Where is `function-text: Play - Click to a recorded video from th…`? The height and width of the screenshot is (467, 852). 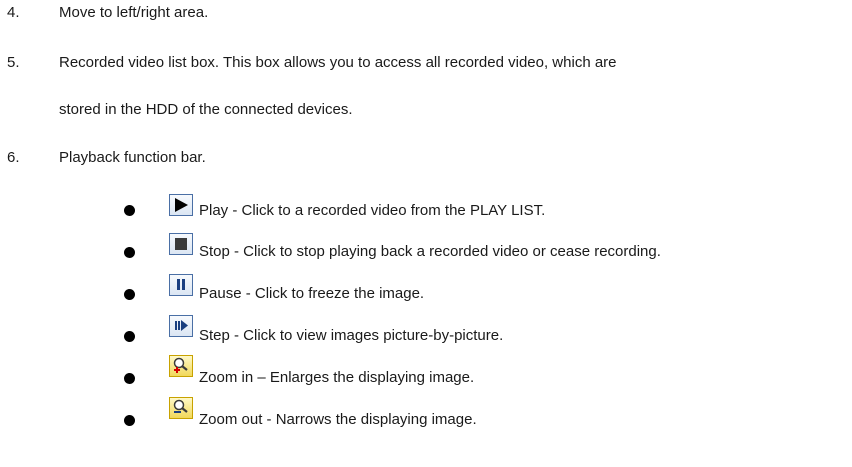
function-text: Play - Click to a recorded video from th… is located at coordinates (372, 210).